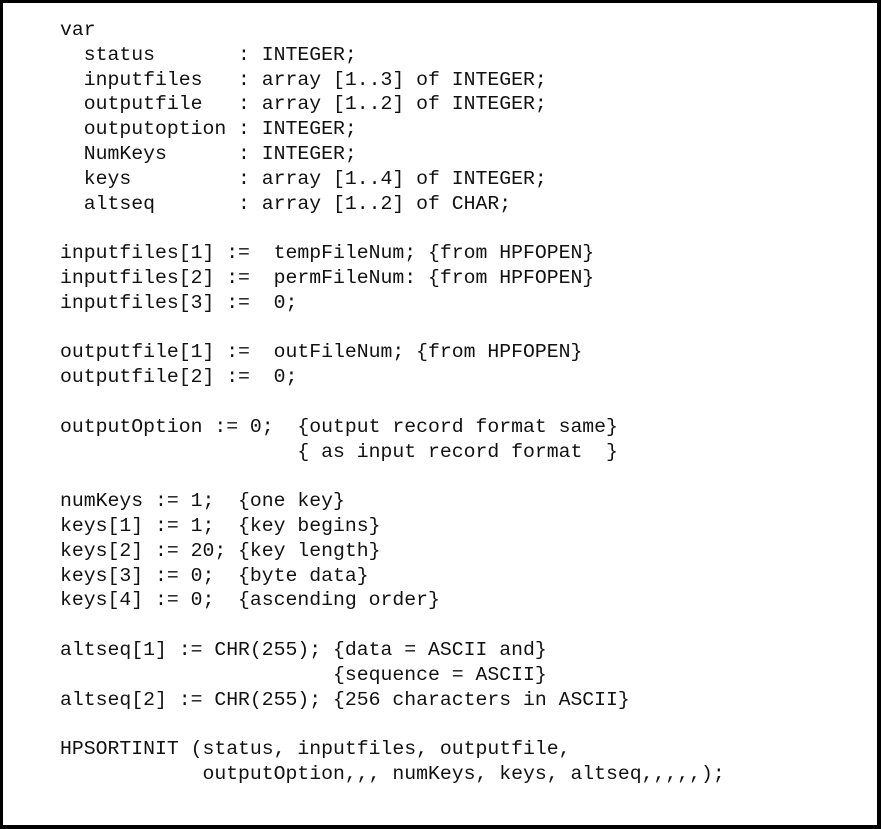 The height and width of the screenshot is (829, 881). I want to click on code-line: keys : array [1..4] of INTEGER;, so click(303, 178).